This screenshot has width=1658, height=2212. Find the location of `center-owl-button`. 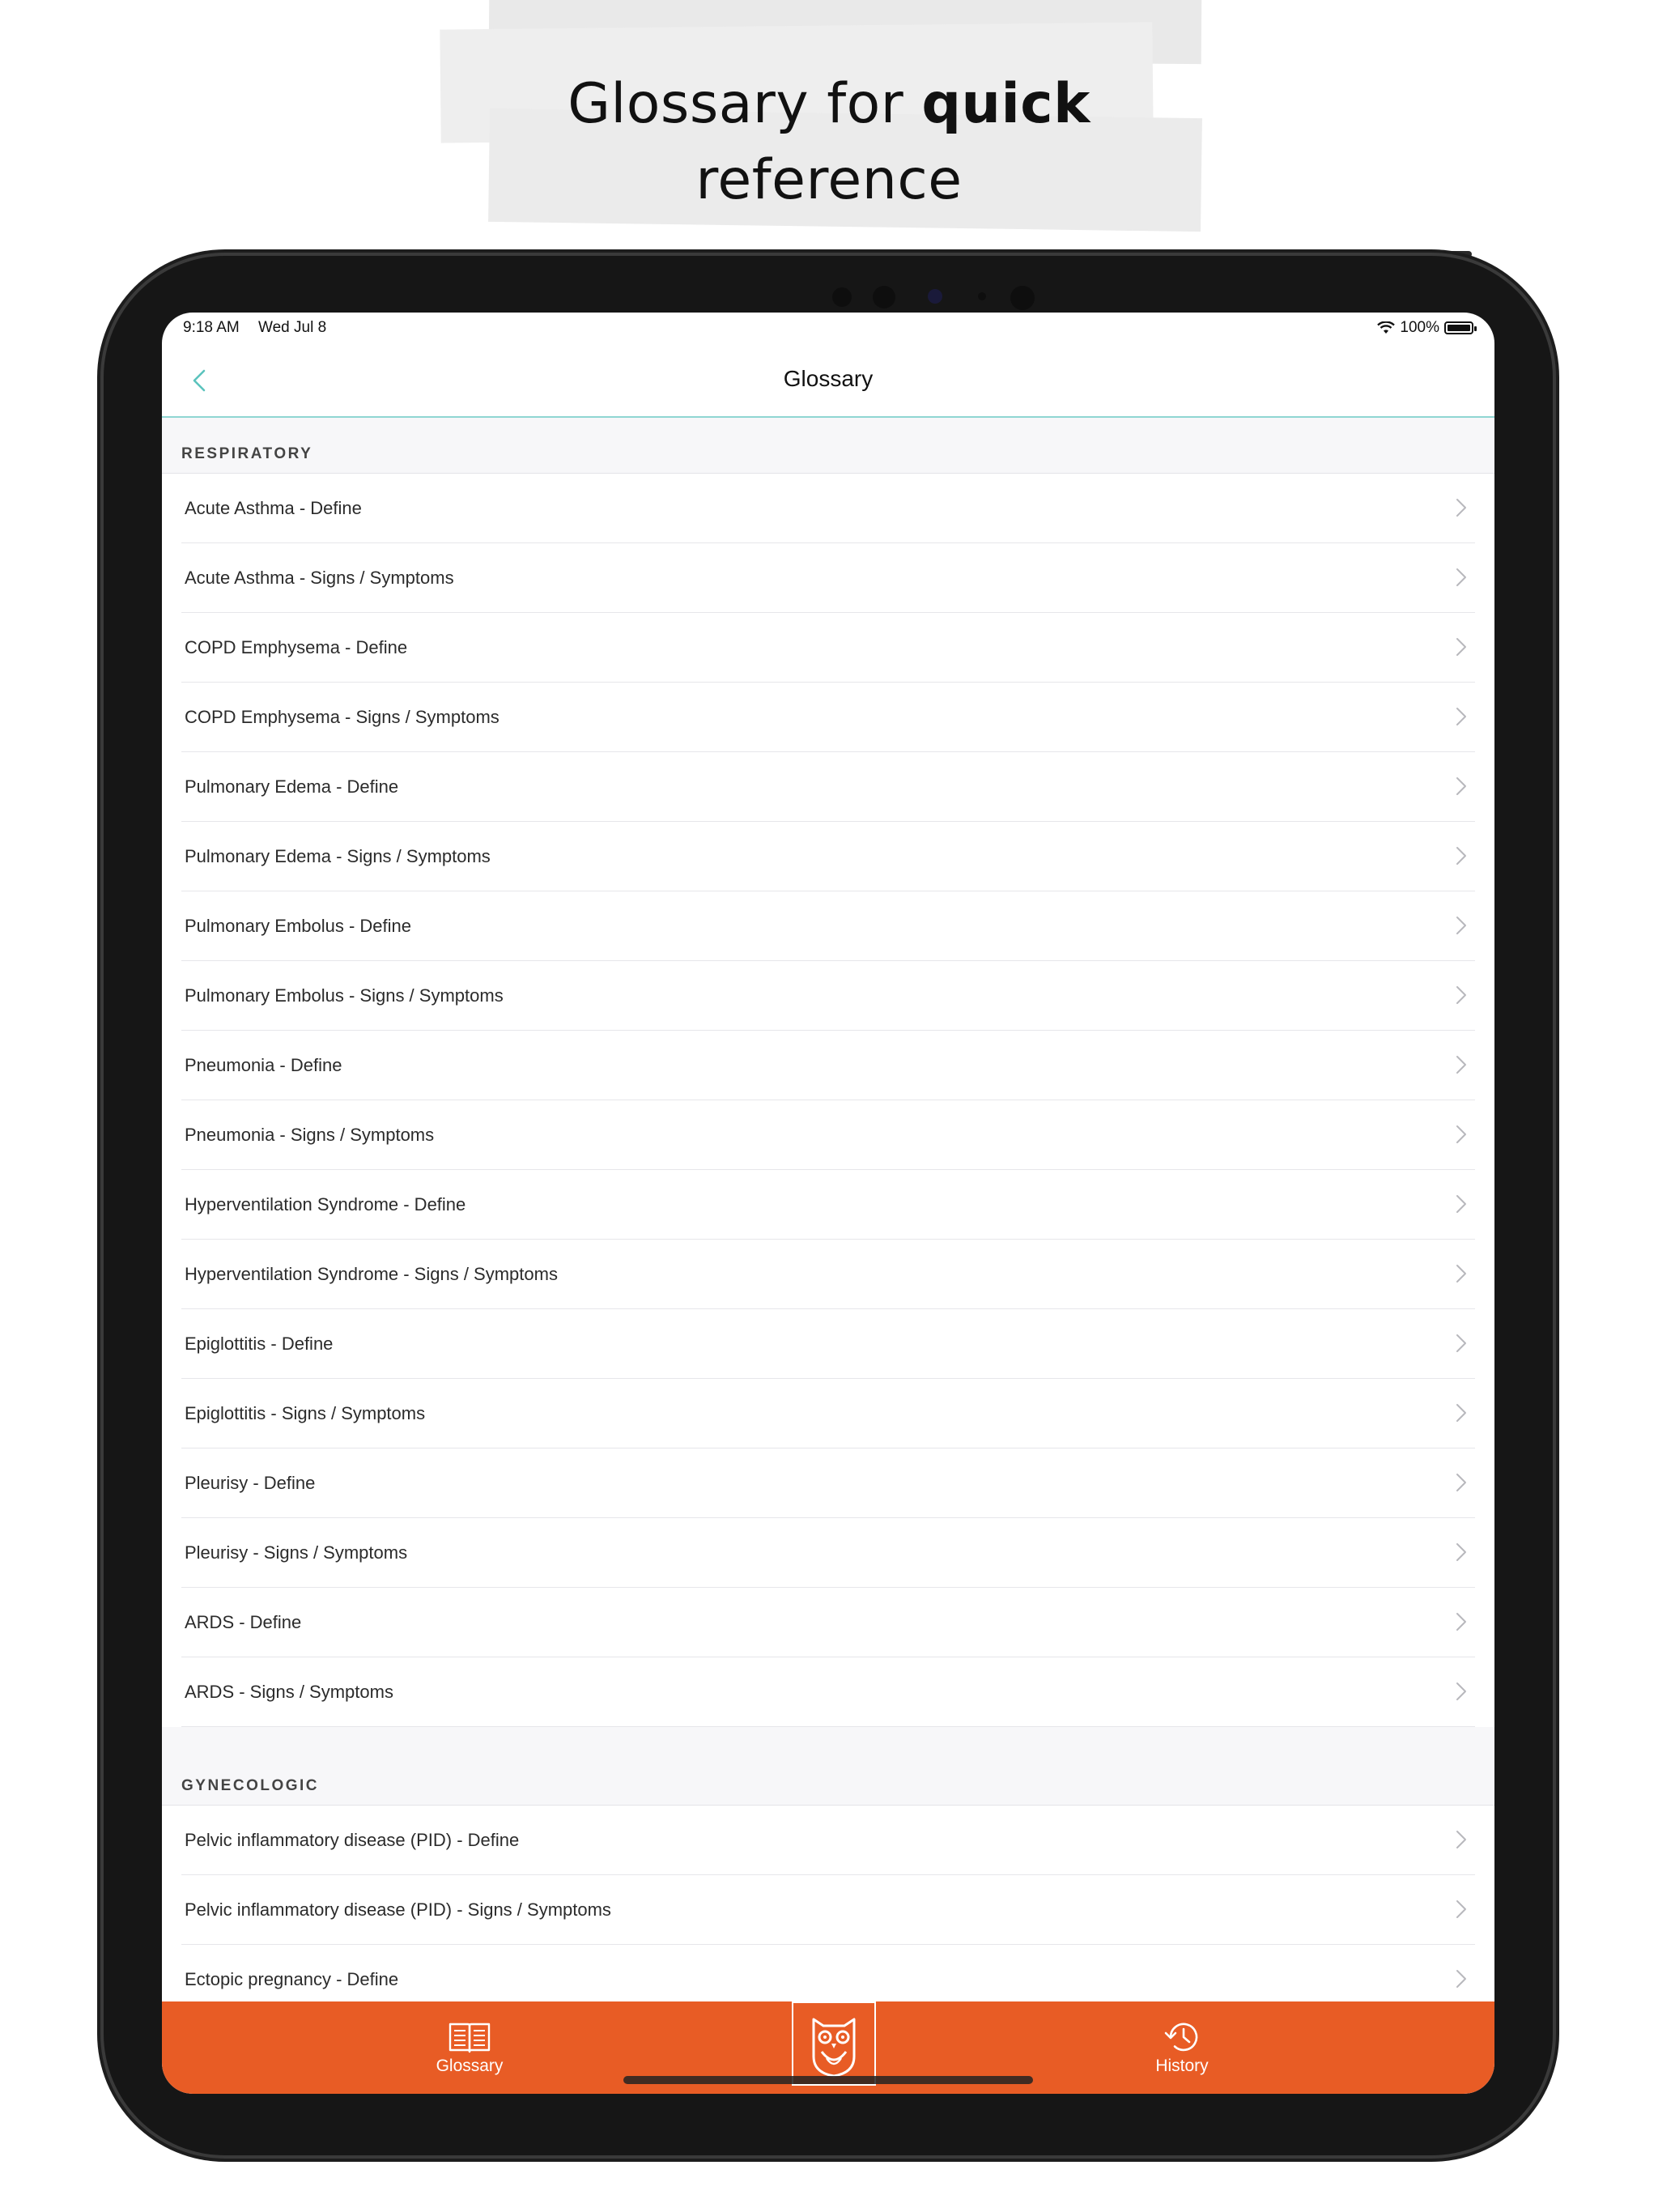

center-owl-button is located at coordinates (834, 2044).